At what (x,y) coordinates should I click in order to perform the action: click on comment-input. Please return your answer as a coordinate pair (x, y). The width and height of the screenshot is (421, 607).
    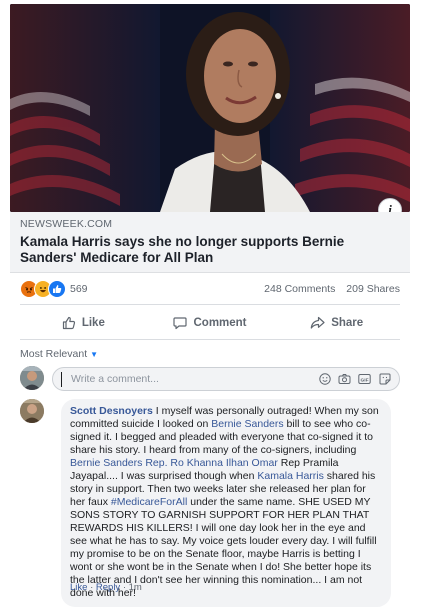
    Looking at the image, I should click on (186, 379).